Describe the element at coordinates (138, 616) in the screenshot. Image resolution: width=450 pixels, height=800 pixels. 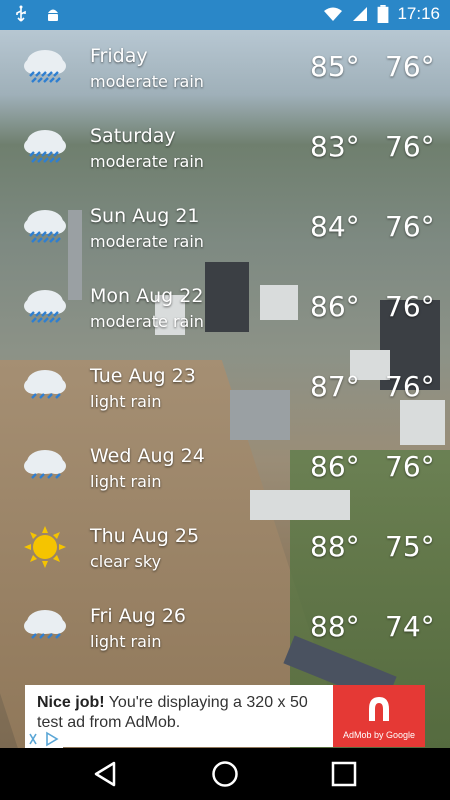
I see `forecast-day: Fri Aug 26` at that location.